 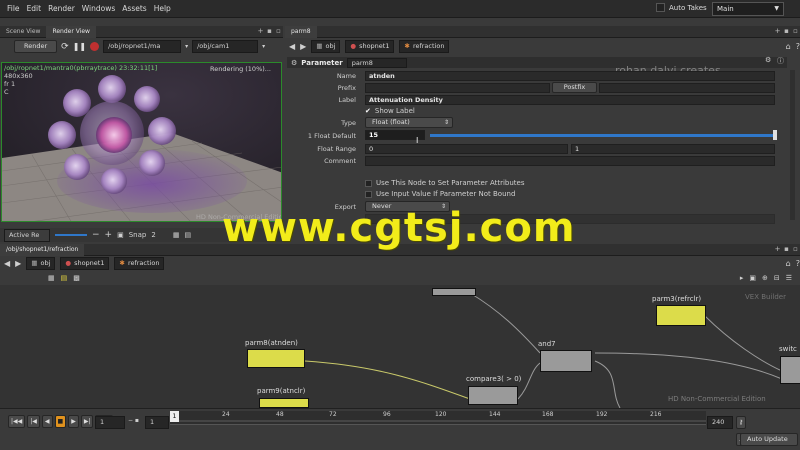 What do you see at coordinates (368, 183) in the screenshot?
I see `attr-checkbox` at bounding box center [368, 183].